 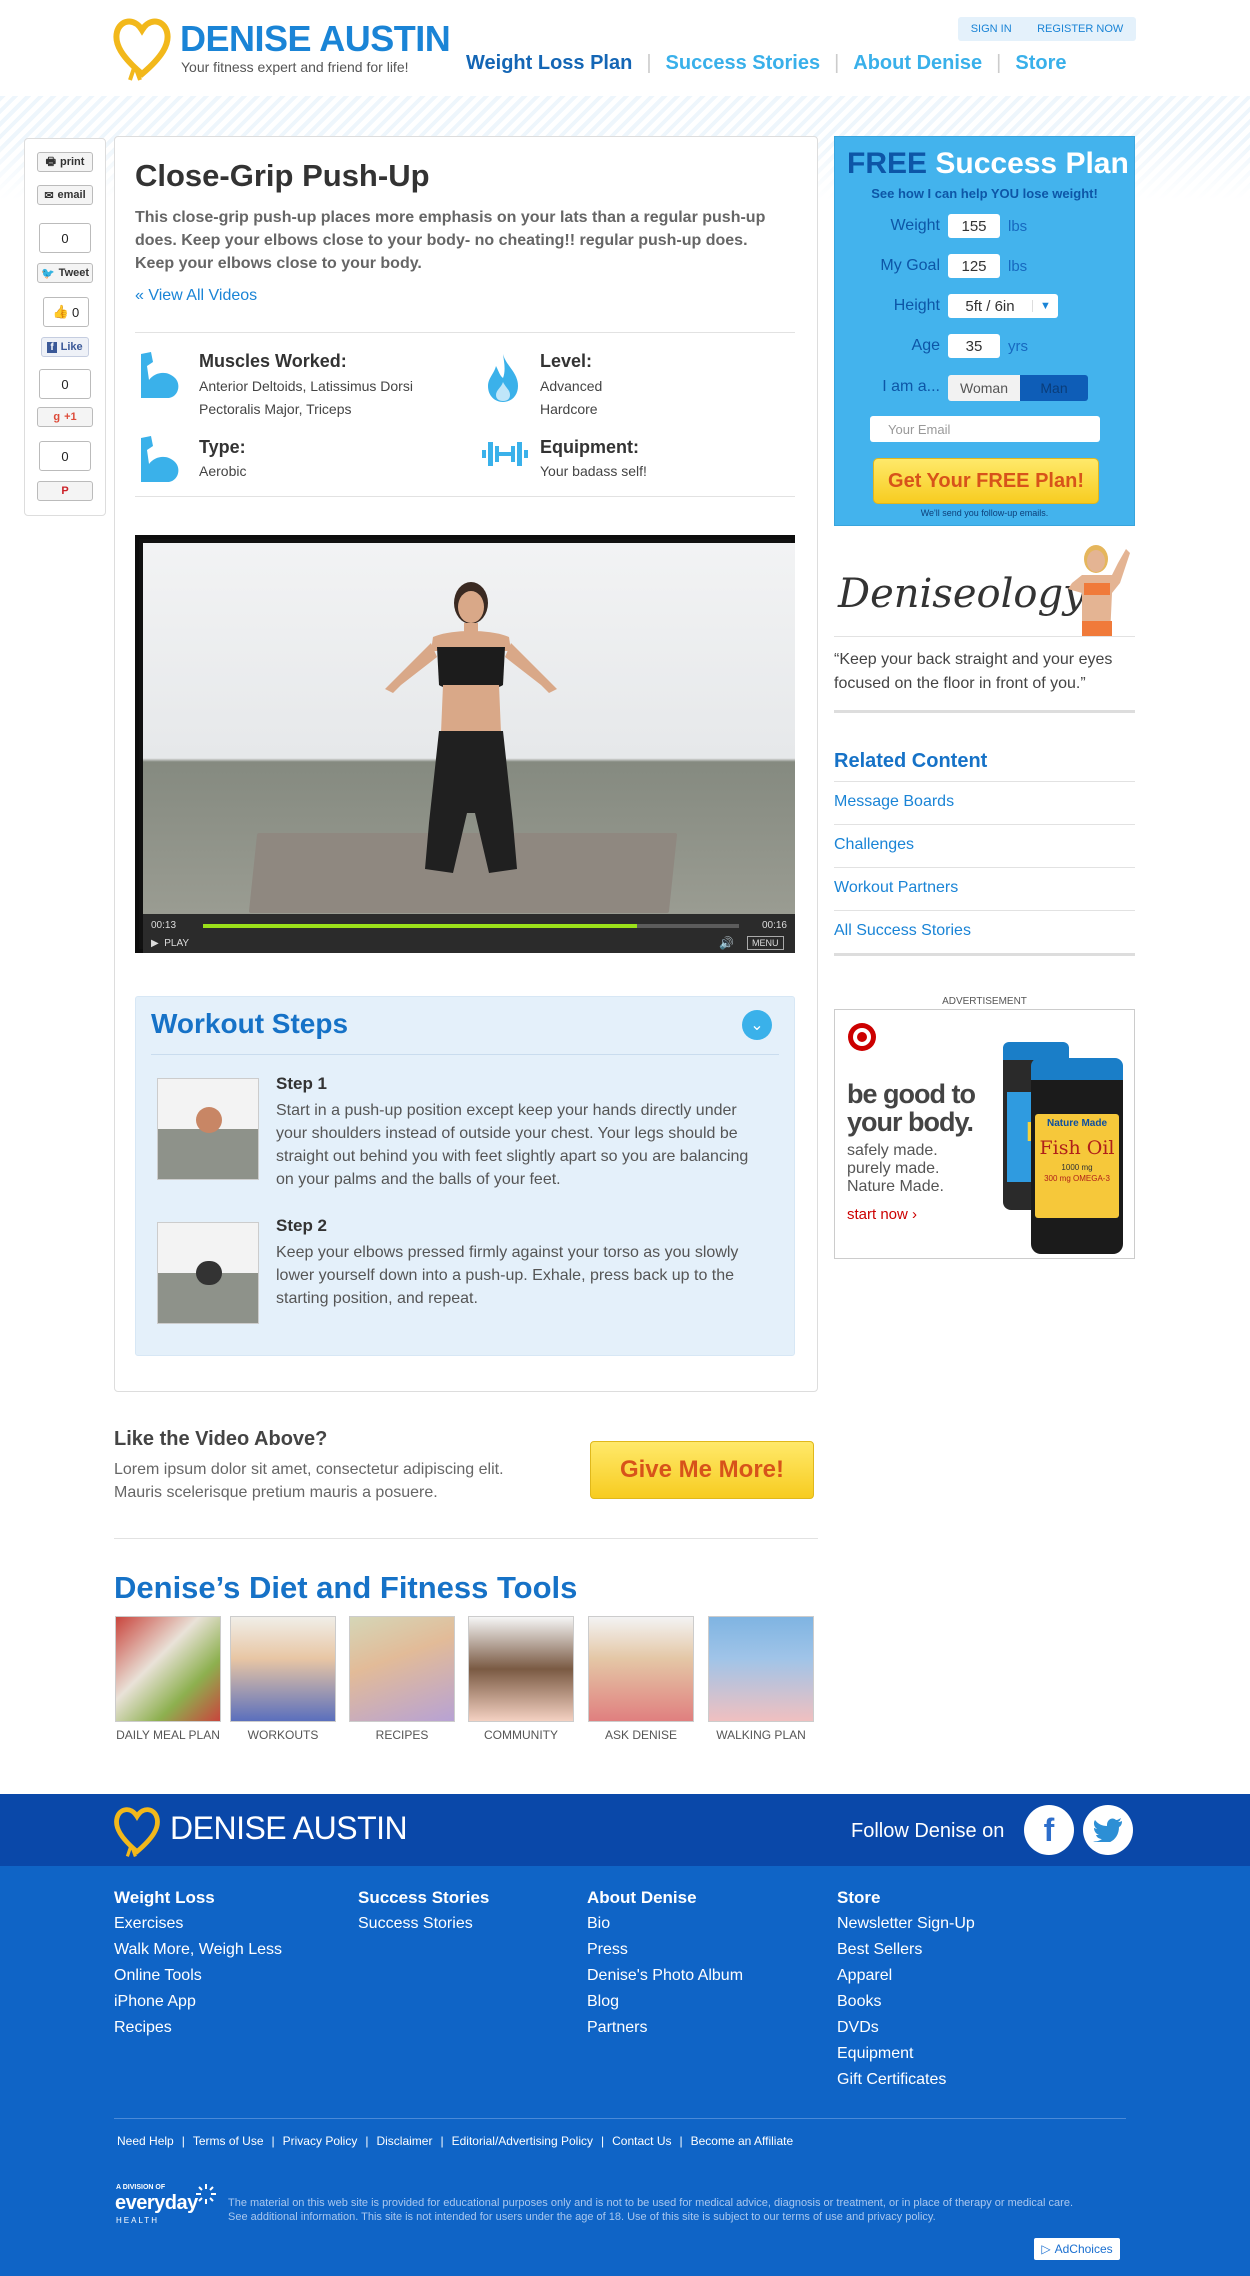 I want to click on need-help-link: Need Help, so click(x=145, y=2141).